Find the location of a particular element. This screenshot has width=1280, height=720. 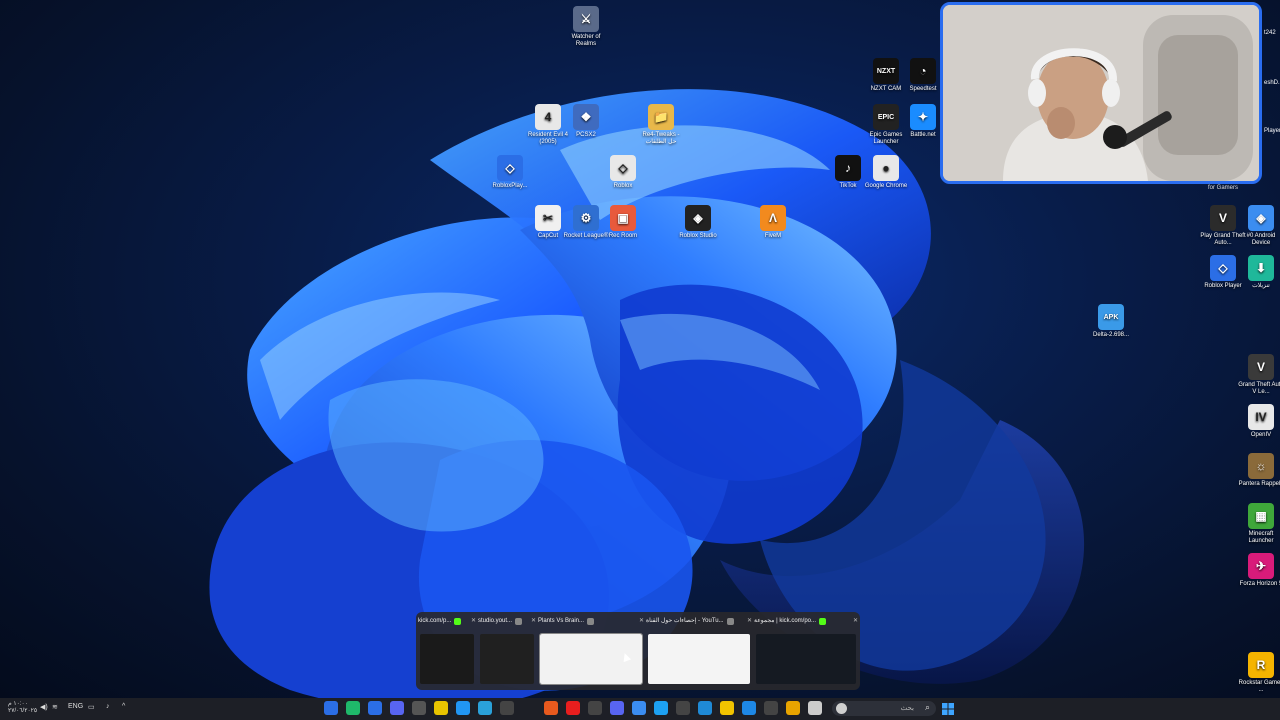

webcam-caption: for Gamers is located at coordinates (1223, 188).